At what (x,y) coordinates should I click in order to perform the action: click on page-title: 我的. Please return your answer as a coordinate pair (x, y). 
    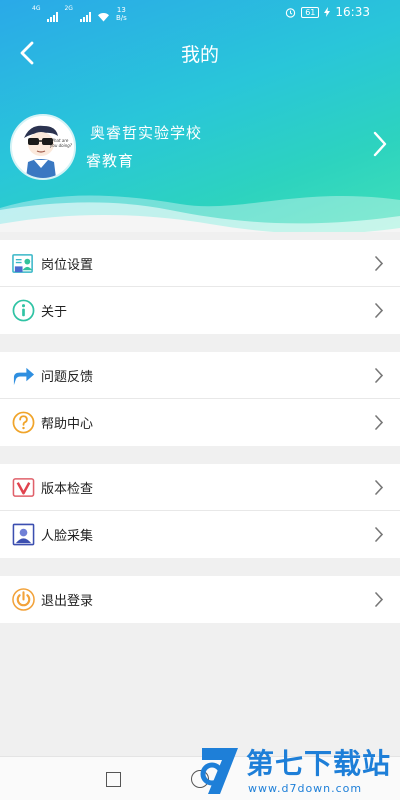
    Looking at the image, I should click on (199, 55).